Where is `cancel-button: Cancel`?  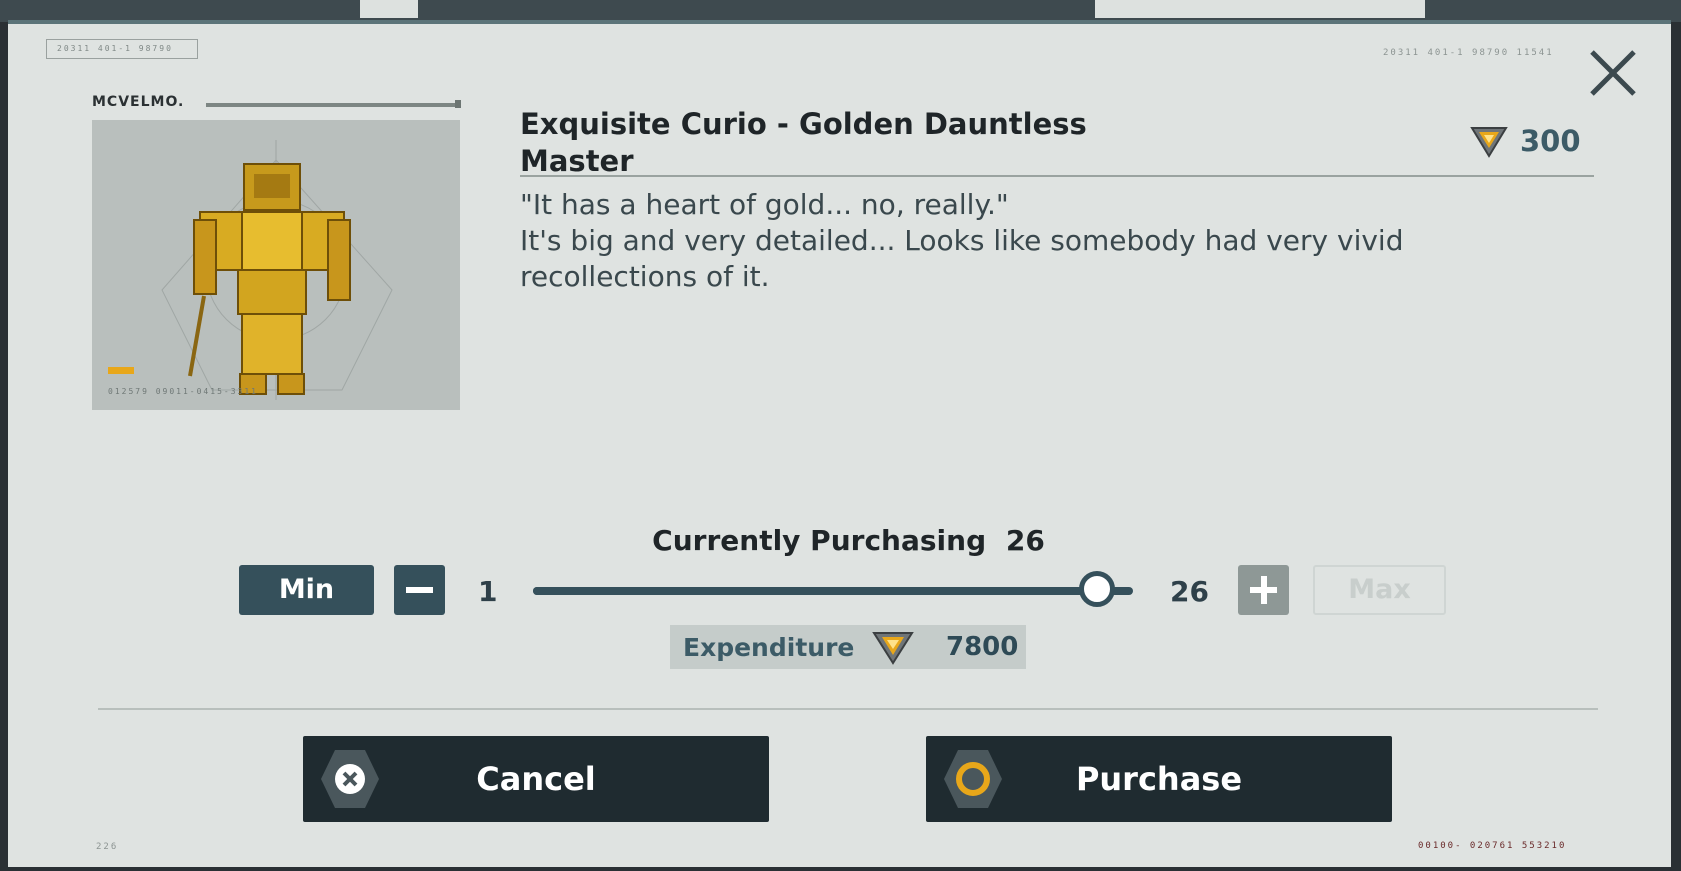 cancel-button: Cancel is located at coordinates (536, 779).